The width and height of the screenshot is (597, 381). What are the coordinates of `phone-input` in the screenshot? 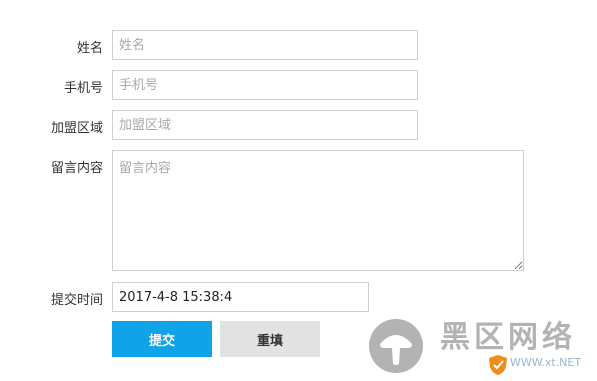 It's located at (265, 85).